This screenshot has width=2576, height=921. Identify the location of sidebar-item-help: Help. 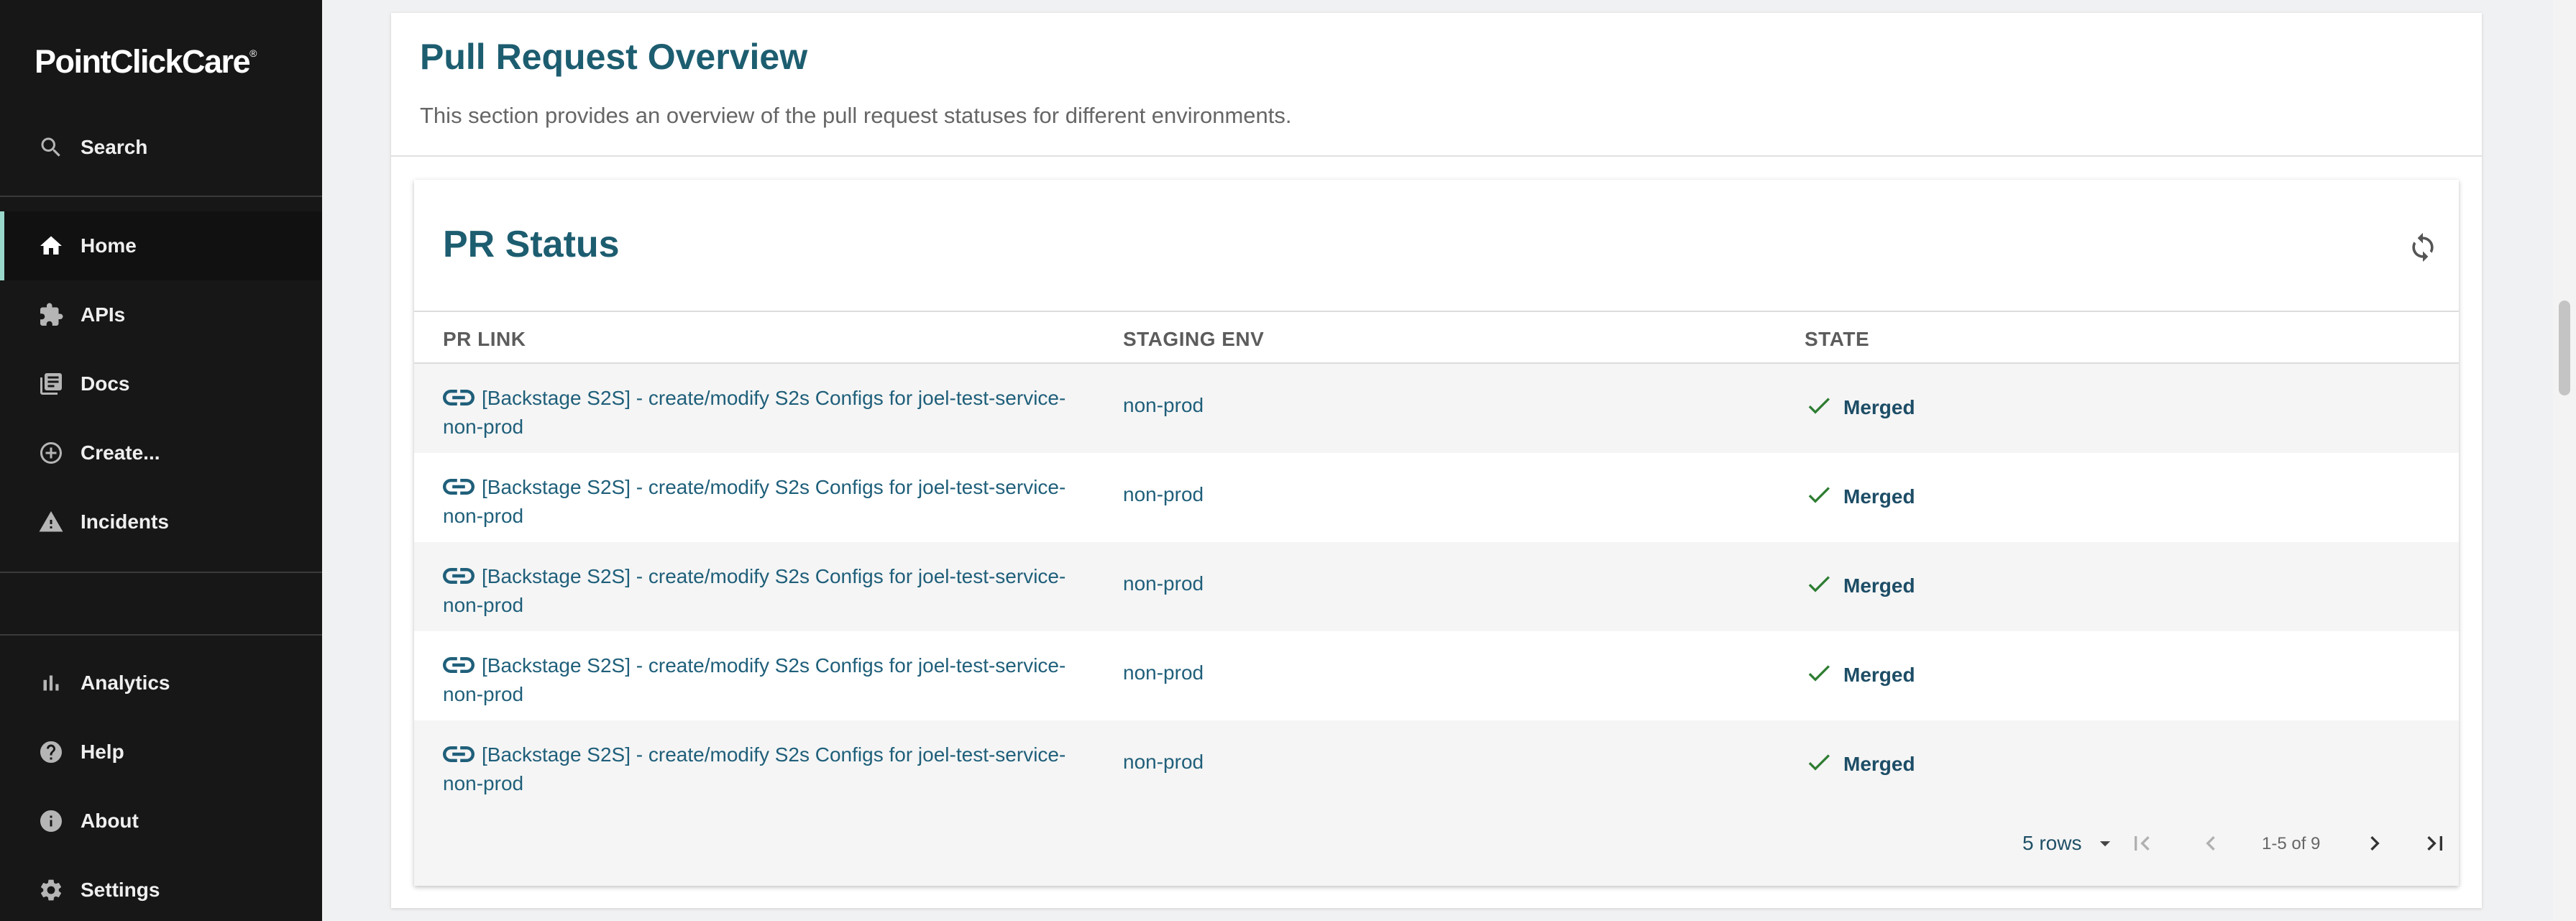
(161, 752).